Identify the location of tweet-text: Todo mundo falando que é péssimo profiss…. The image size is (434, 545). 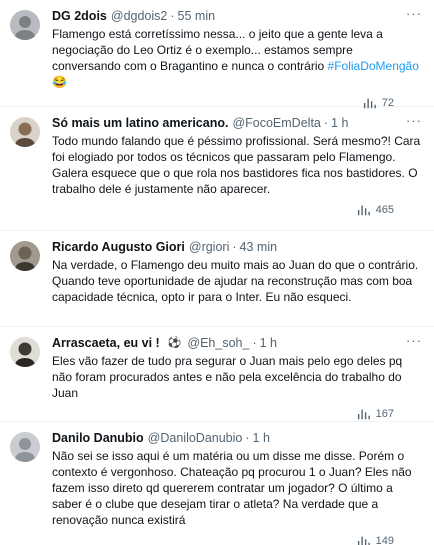
(236, 165).